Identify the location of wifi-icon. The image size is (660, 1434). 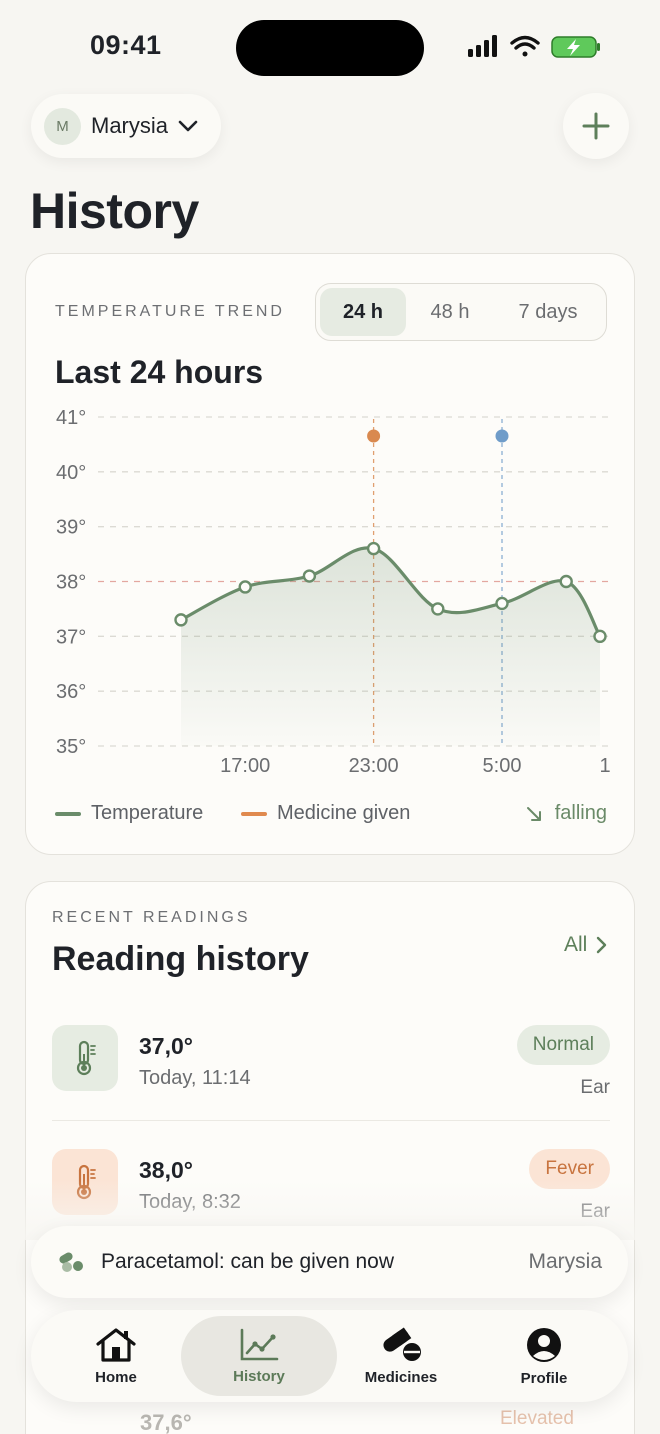
(525, 46).